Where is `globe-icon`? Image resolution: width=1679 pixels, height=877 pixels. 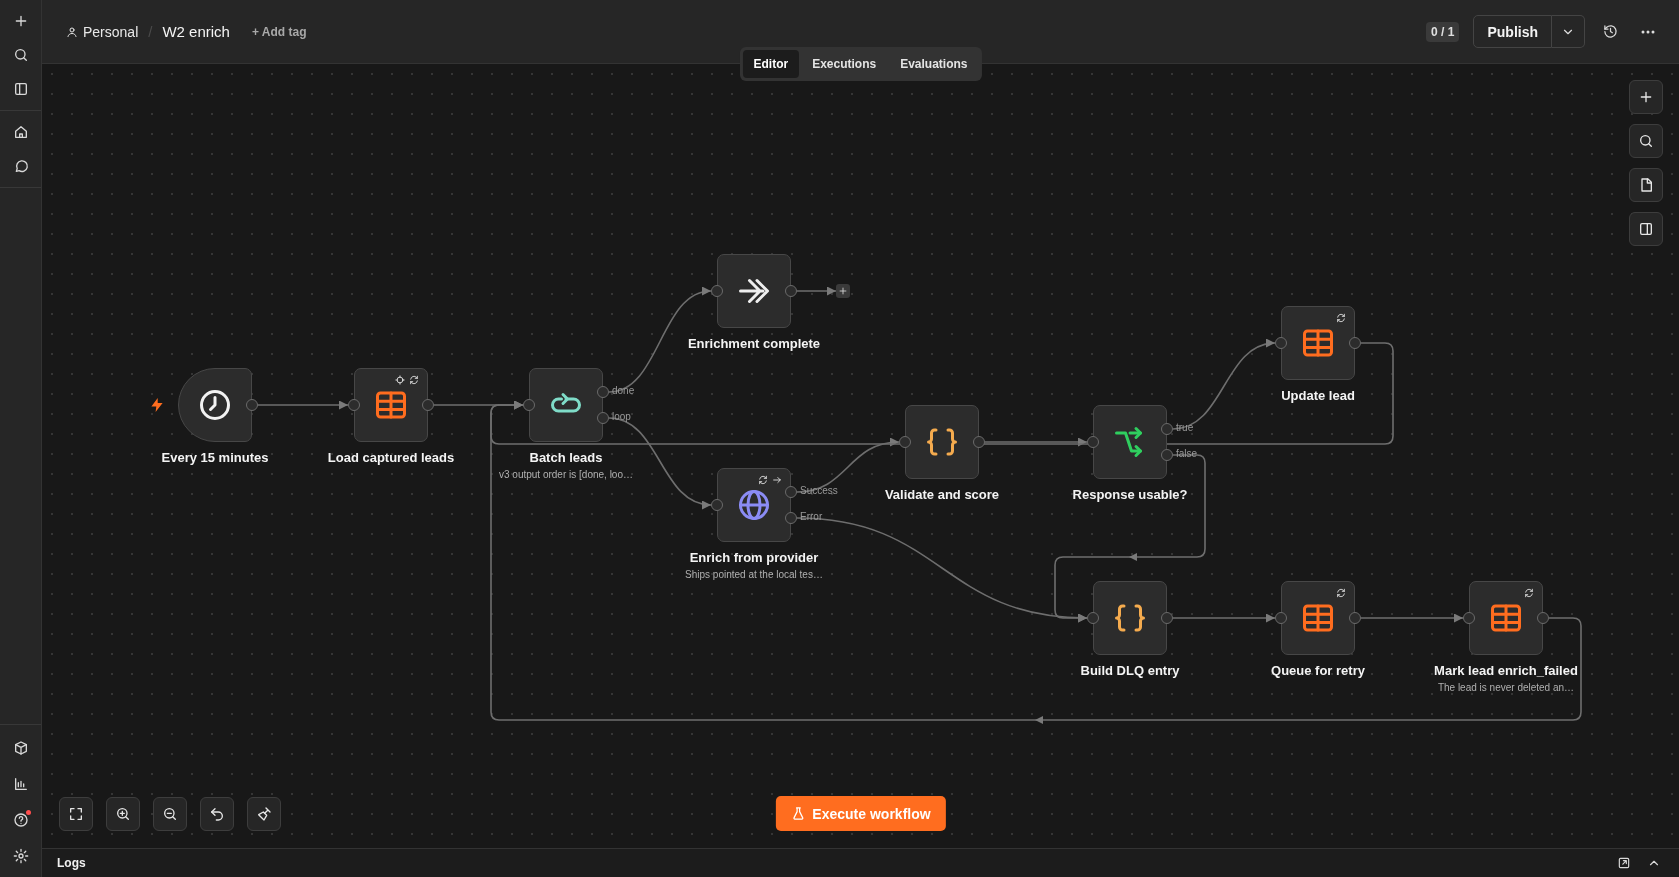 globe-icon is located at coordinates (754, 505).